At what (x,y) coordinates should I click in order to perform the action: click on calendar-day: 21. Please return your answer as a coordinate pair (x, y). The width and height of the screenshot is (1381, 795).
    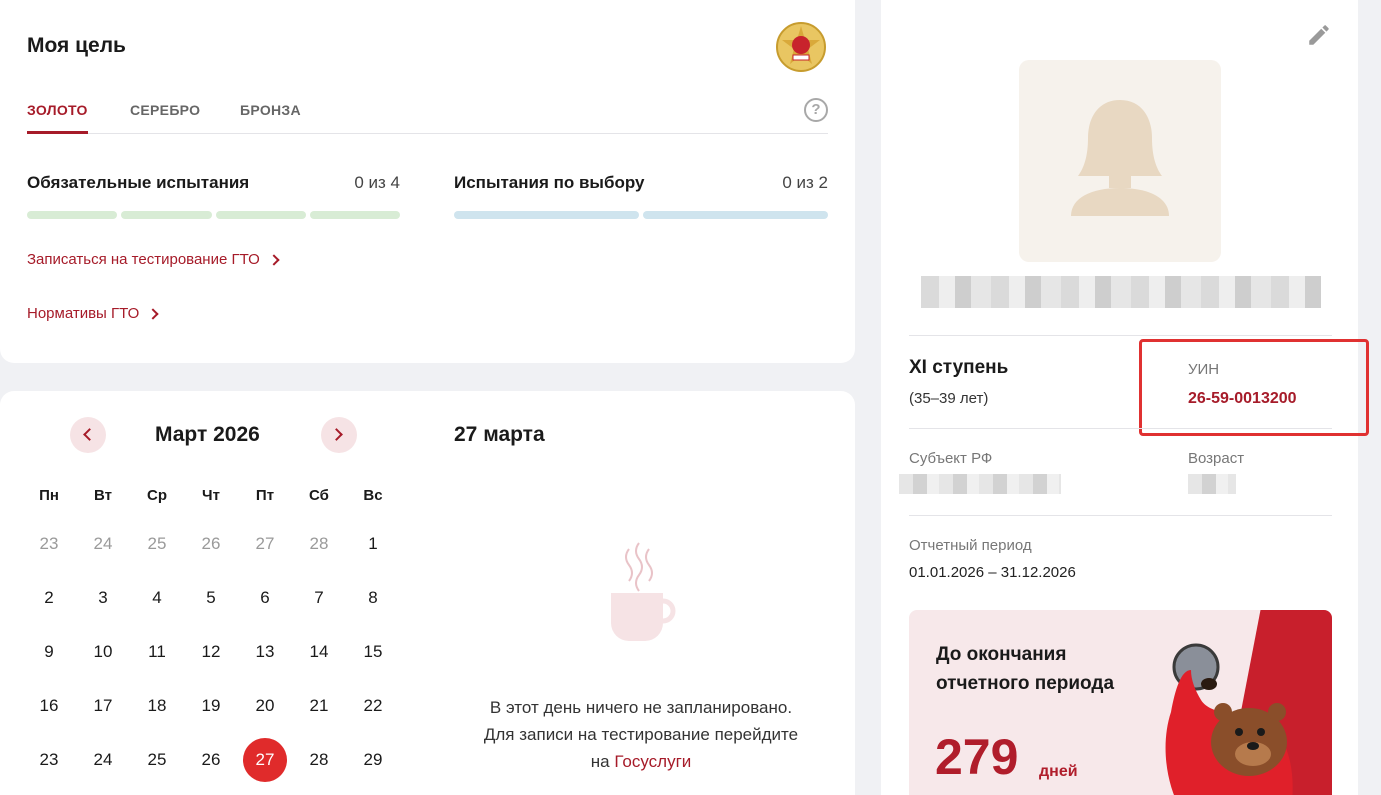
    Looking at the image, I should click on (319, 706).